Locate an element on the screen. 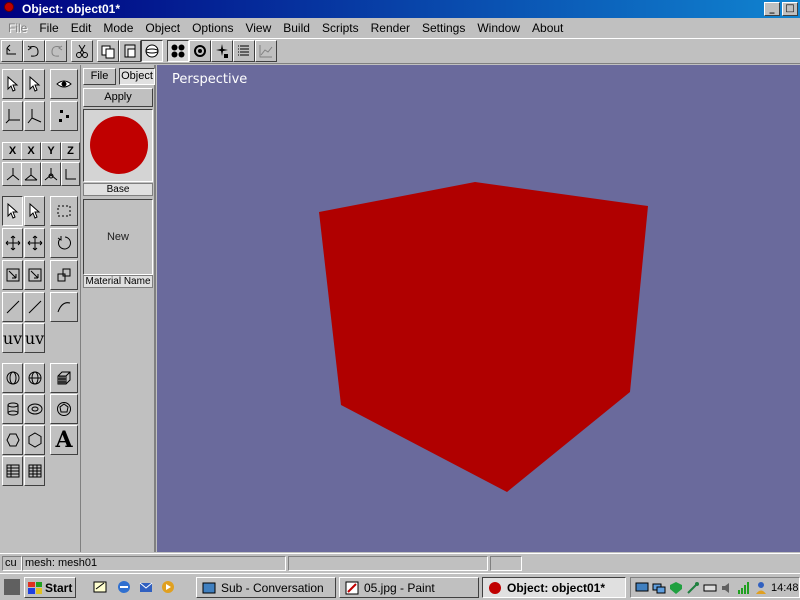 The height and width of the screenshot is (600, 800). volume-icon is located at coordinates (727, 588).